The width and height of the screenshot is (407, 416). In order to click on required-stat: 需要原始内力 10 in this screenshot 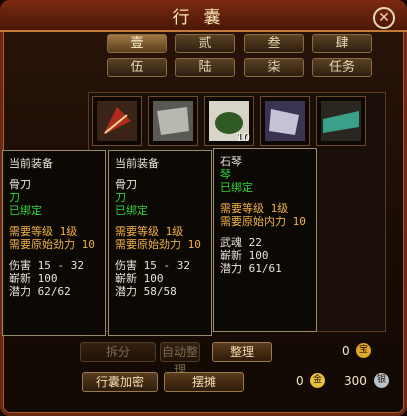, I will do `click(263, 221)`.